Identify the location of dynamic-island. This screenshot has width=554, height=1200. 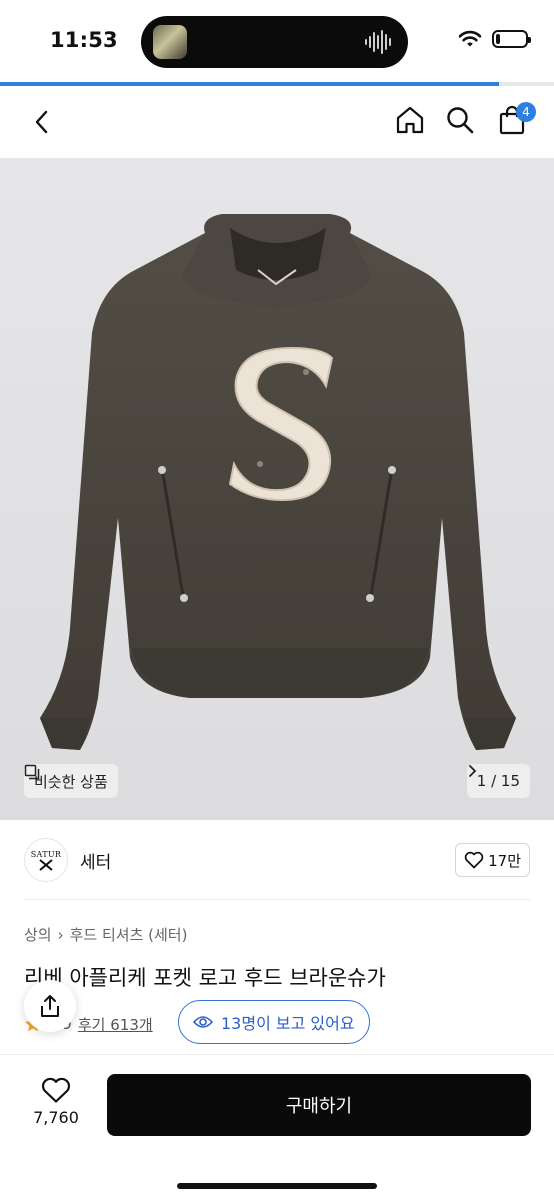
(274, 42).